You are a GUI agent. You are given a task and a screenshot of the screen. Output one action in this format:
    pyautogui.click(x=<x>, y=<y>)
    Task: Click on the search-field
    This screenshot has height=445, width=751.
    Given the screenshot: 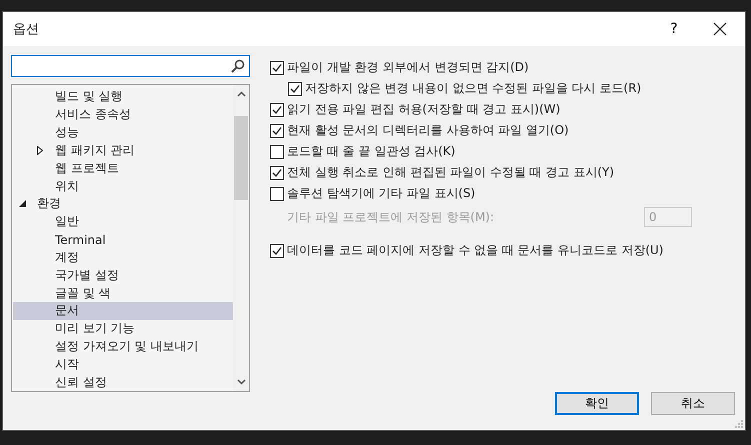 What is the action you would take?
    pyautogui.click(x=130, y=66)
    